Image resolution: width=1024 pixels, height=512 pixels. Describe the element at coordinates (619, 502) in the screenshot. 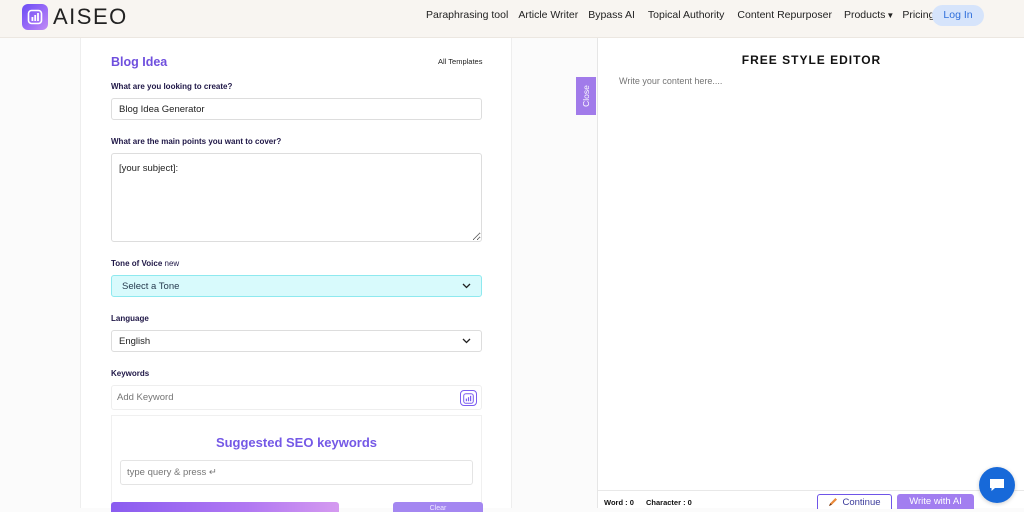

I see `word-count: Word : 0` at that location.